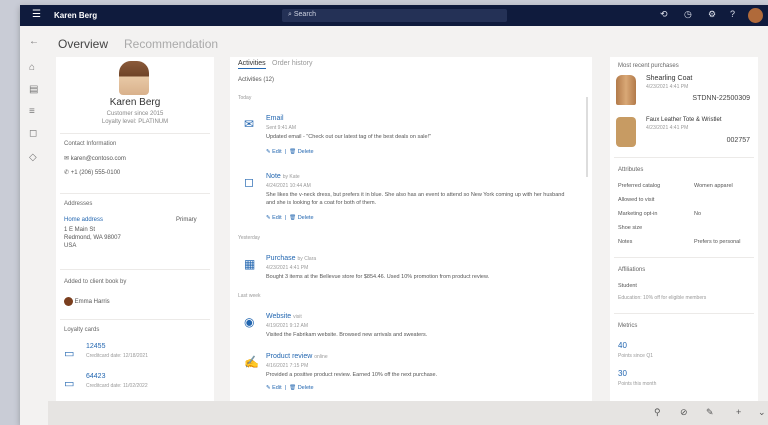 The image size is (768, 425). What do you see at coordinates (92, 302) in the screenshot?
I see `added-by-name: Emma Harris` at bounding box center [92, 302].